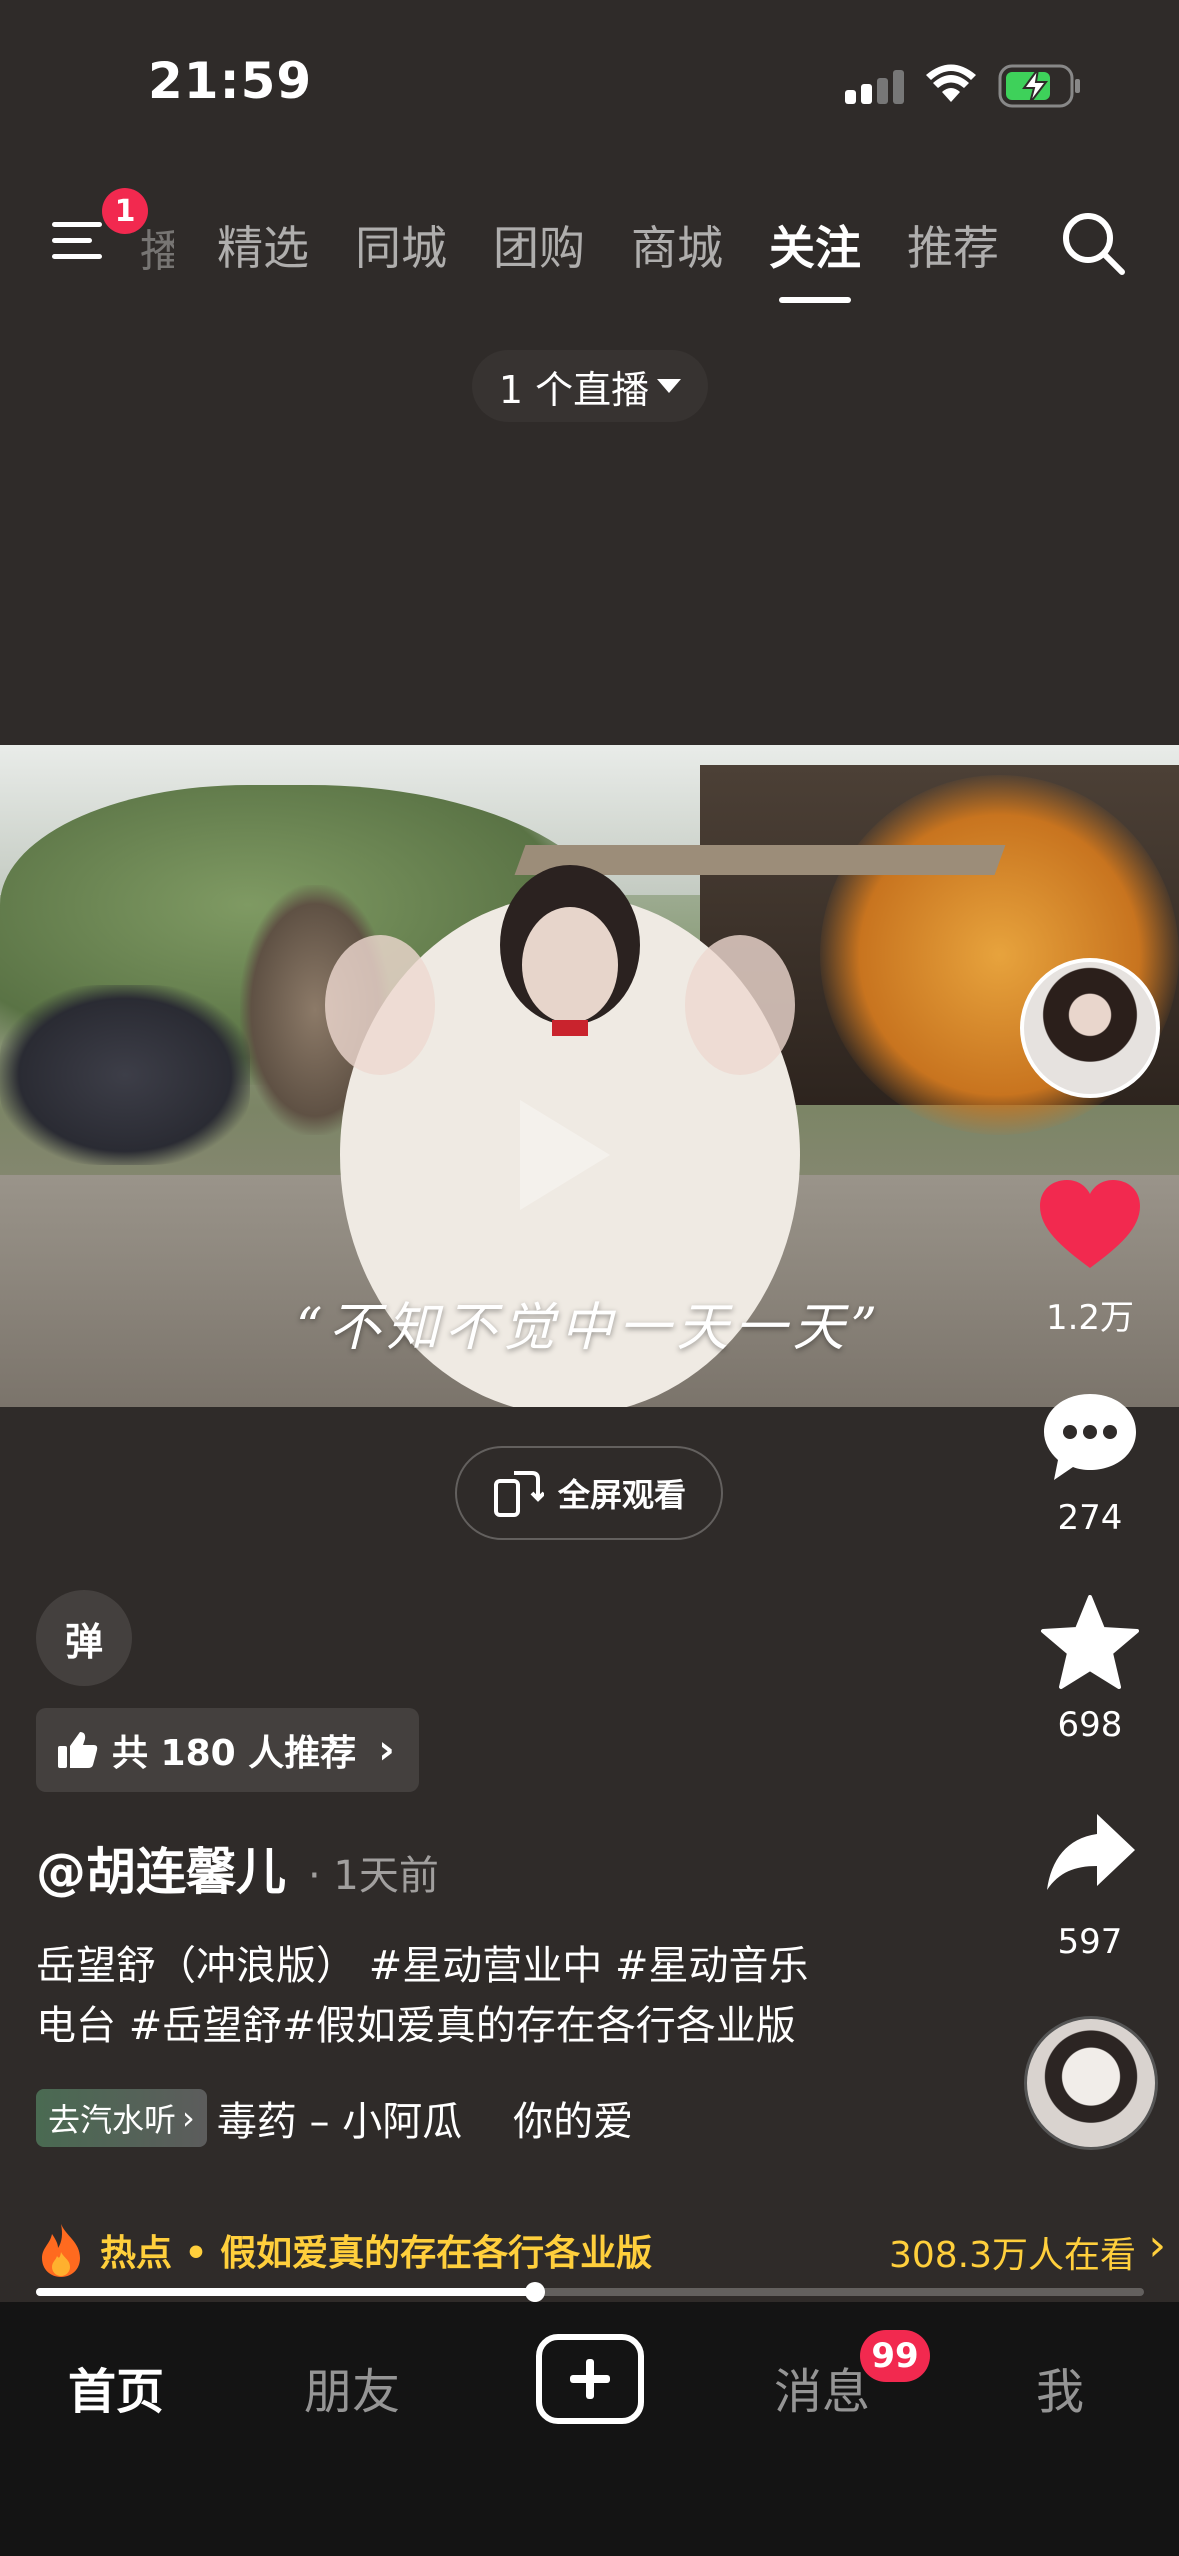 This screenshot has width=1179, height=2556. I want to click on post-author-line: @胡连馨儿 · 1天前, so click(237, 1868).